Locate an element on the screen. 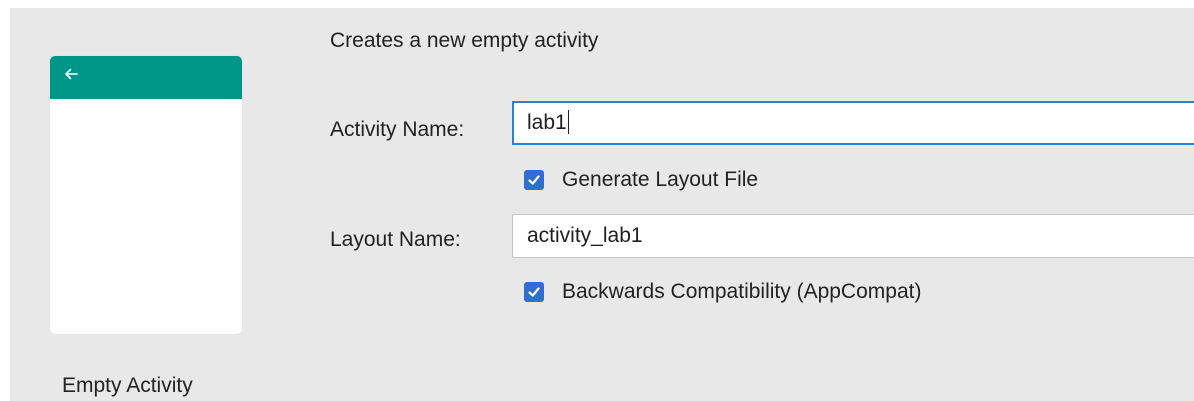  back-arrow-icon is located at coordinates (71, 74).